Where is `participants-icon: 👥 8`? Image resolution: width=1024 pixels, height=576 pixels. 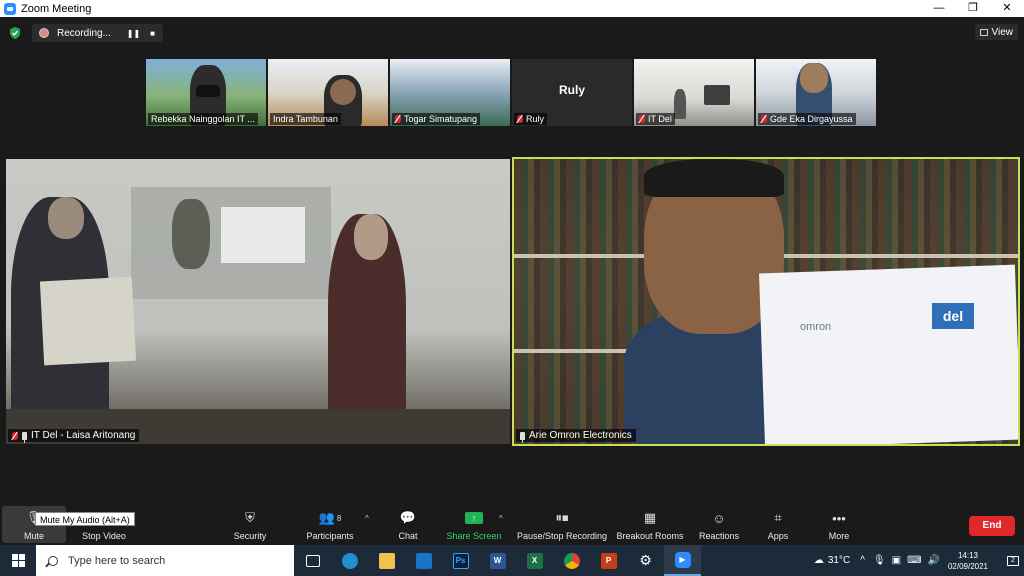
participants-icon: 👥 8 is located at coordinates (330, 517).